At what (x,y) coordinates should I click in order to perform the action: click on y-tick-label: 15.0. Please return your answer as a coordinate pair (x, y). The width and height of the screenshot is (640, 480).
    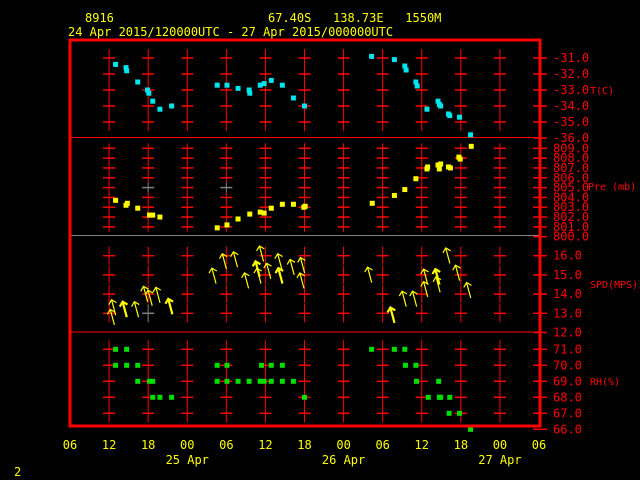
    Looking at the image, I should click on (567, 275).